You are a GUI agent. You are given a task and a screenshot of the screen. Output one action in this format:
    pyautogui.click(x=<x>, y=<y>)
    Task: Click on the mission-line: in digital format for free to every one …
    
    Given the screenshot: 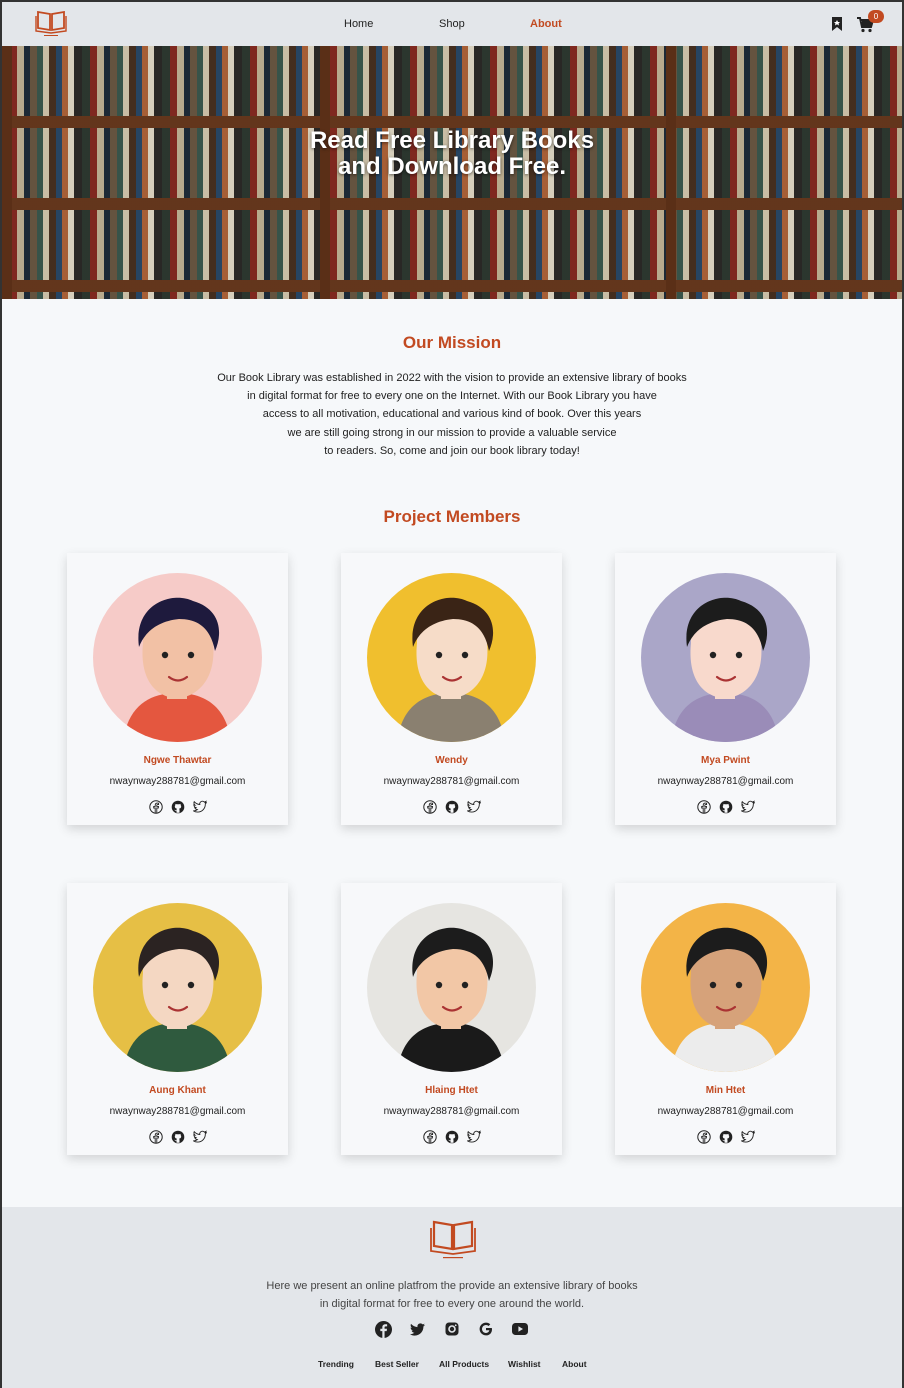 What is the action you would take?
    pyautogui.click(x=452, y=396)
    